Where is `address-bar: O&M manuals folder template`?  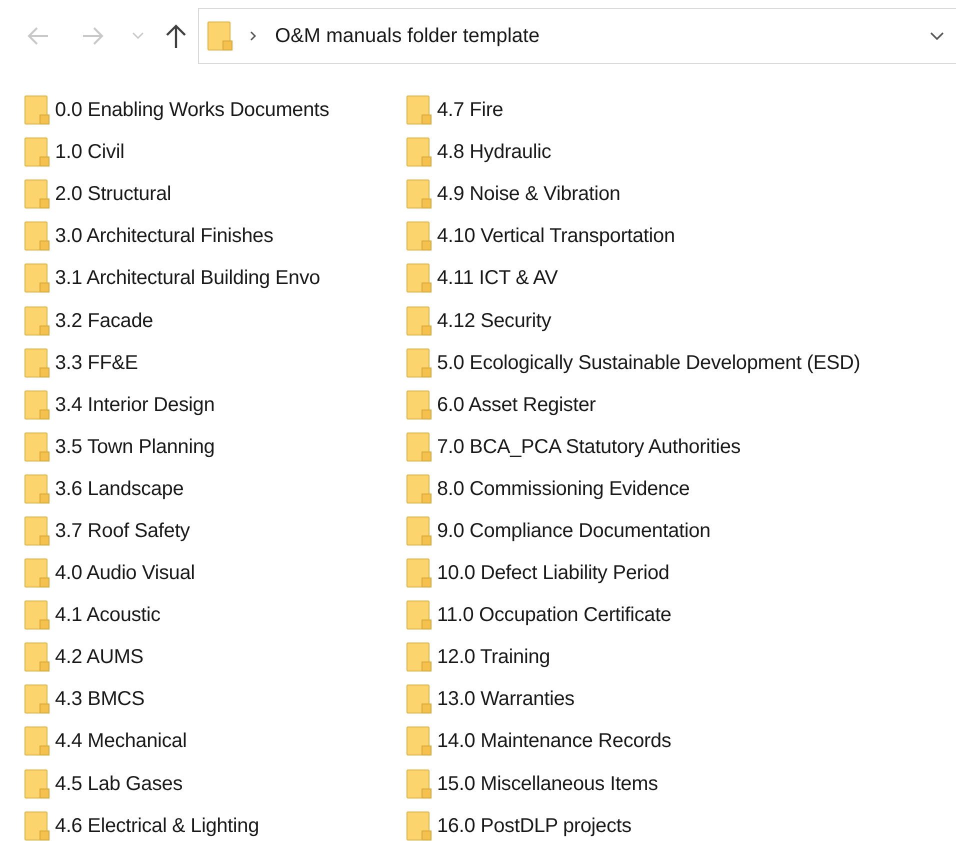
address-bar: O&M manuals folder template is located at coordinates (577, 36).